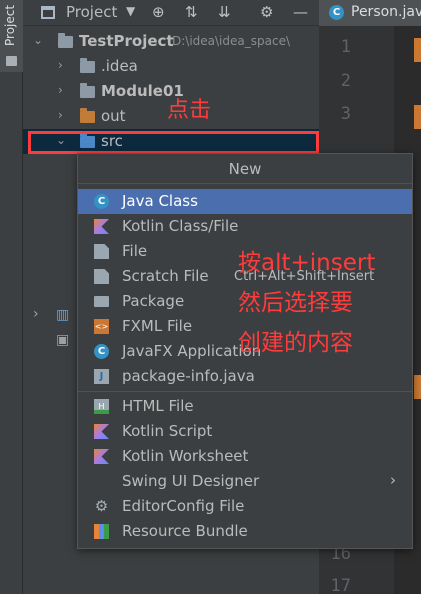 This screenshot has height=594, width=421. I want to click on kotlin-worksheet-icon, so click(101, 456).